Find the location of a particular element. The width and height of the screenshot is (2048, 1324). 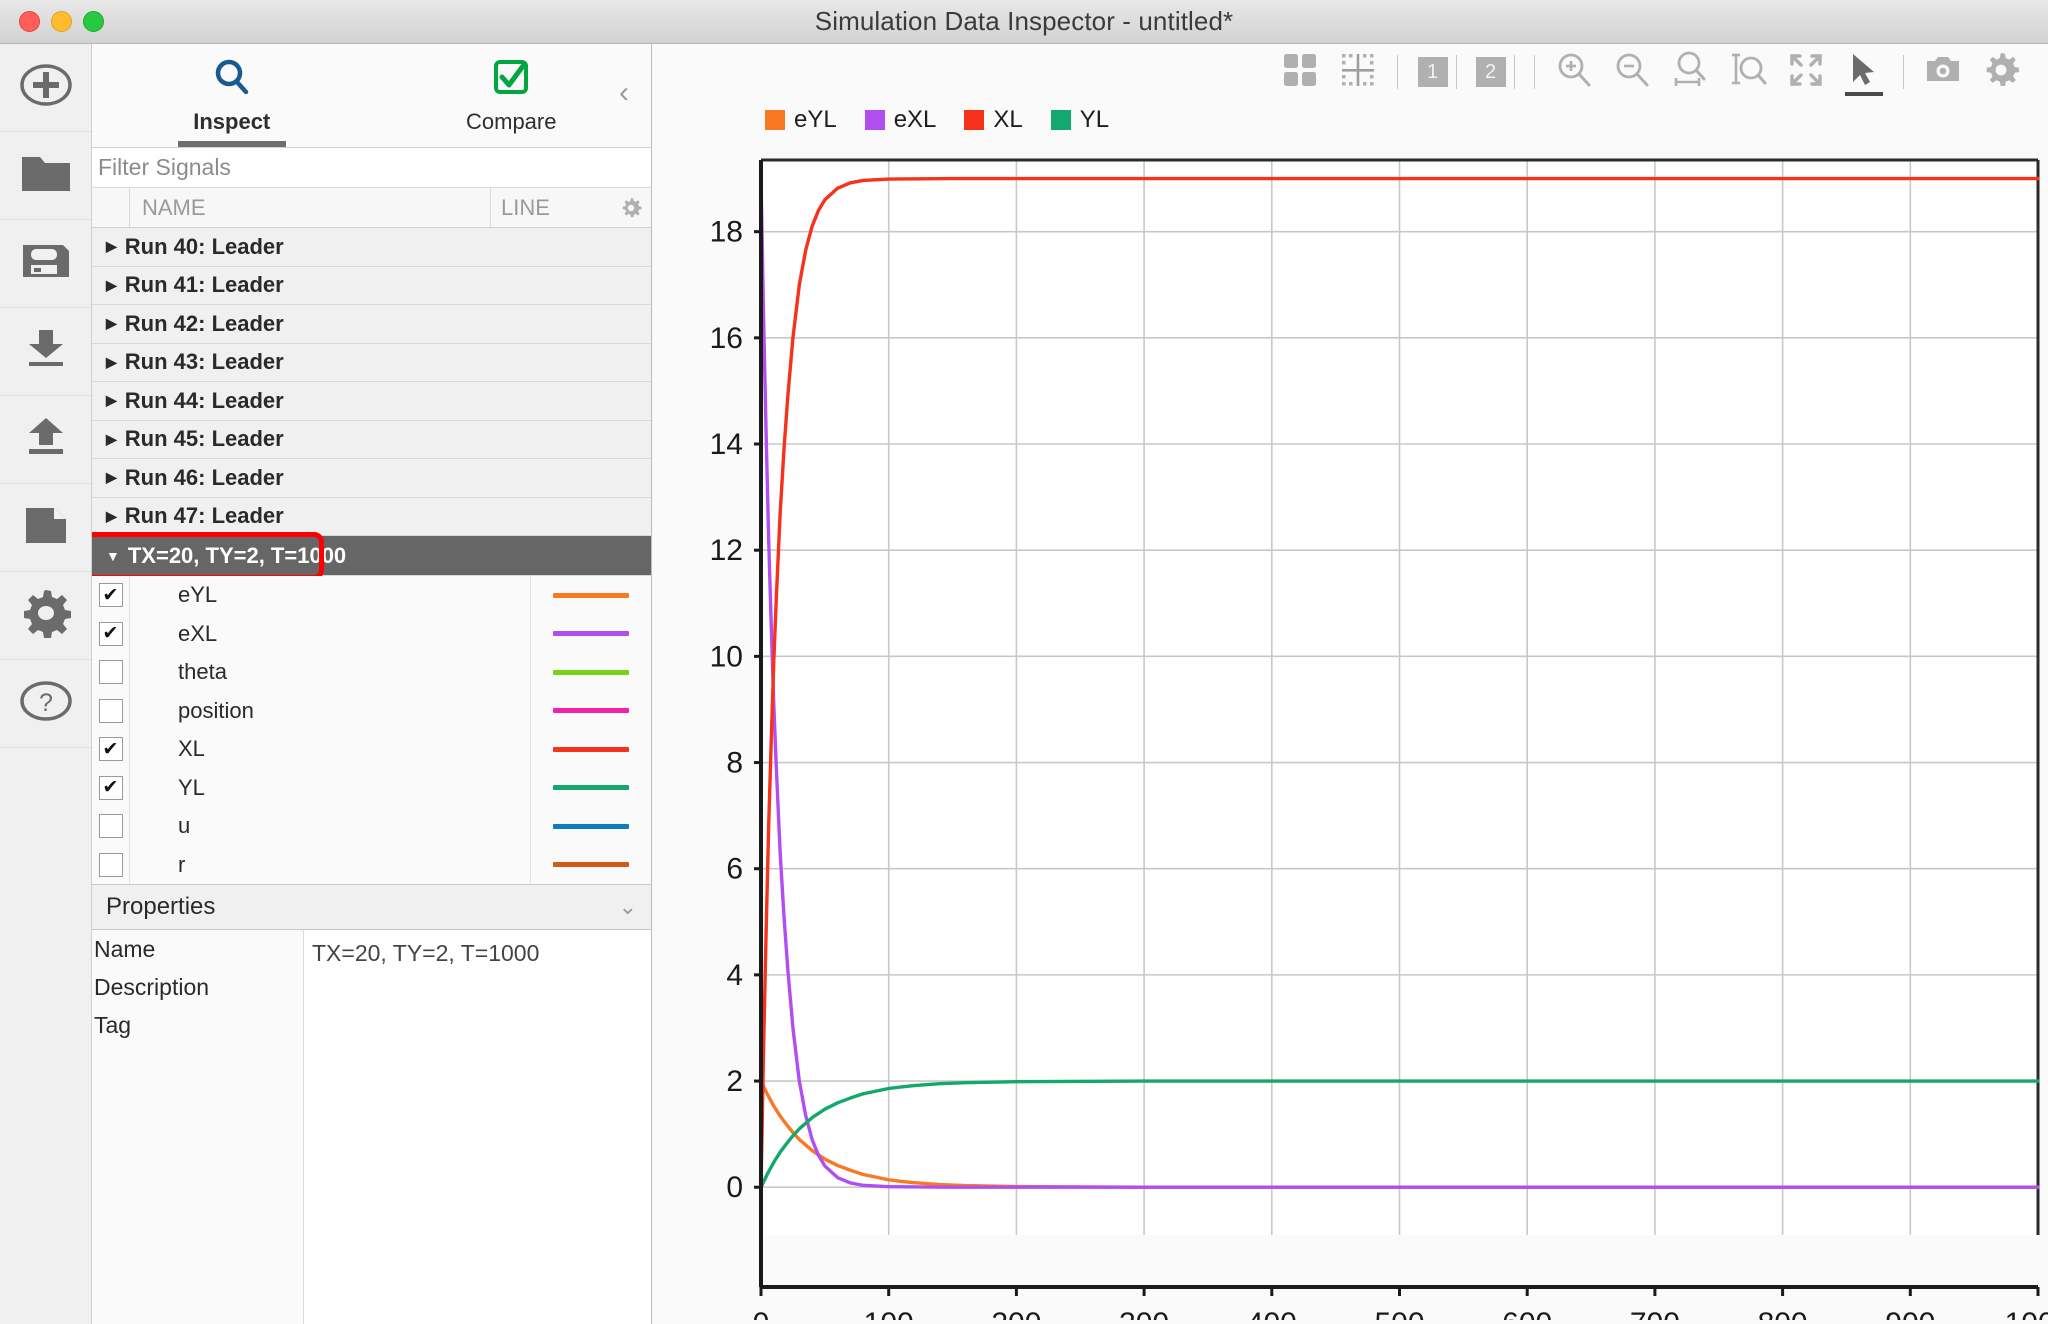

filter-signals-input is located at coordinates (374, 167).